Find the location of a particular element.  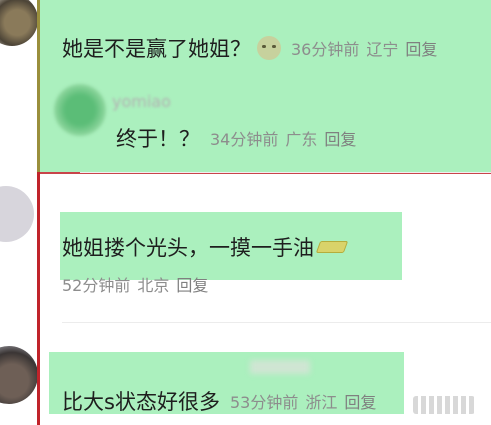

sweating-face-icon is located at coordinates (269, 48).